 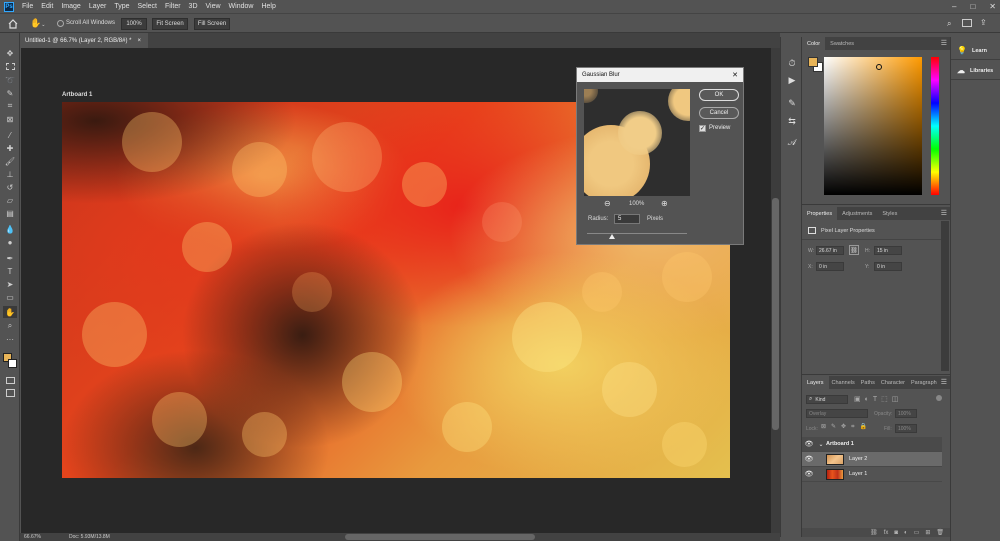 I want to click on menu-file: File, so click(x=27, y=6).